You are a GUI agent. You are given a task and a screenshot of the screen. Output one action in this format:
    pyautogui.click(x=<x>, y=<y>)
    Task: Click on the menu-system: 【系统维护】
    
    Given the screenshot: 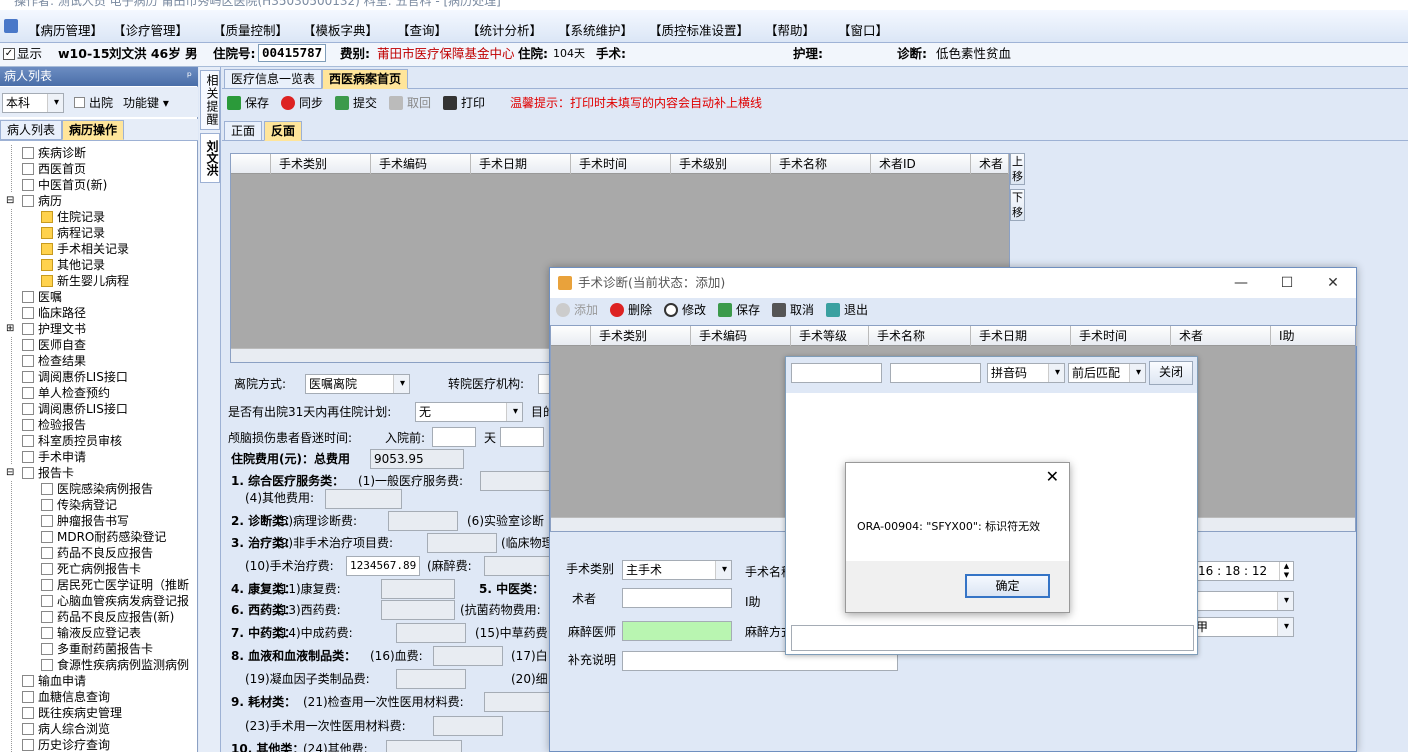 What is the action you would take?
    pyautogui.click(x=595, y=29)
    